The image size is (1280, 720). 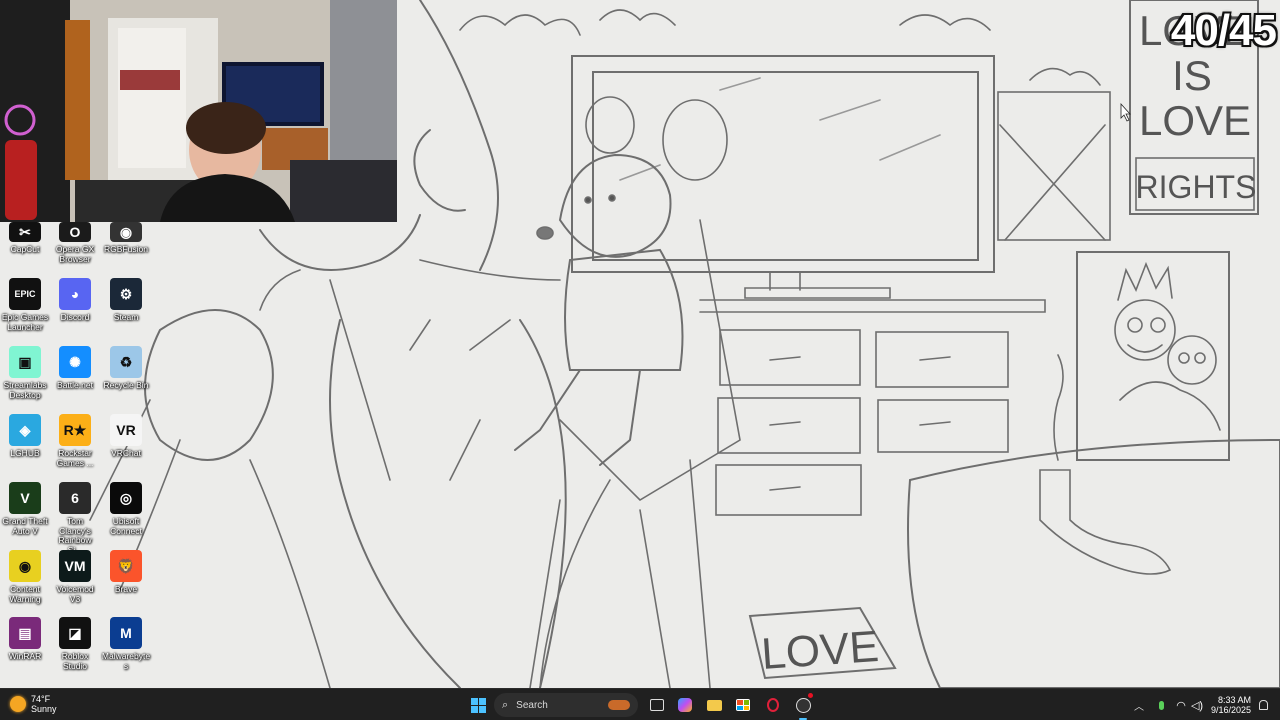 I want to click on desktop-icon-label: Brave, so click(x=126, y=589).